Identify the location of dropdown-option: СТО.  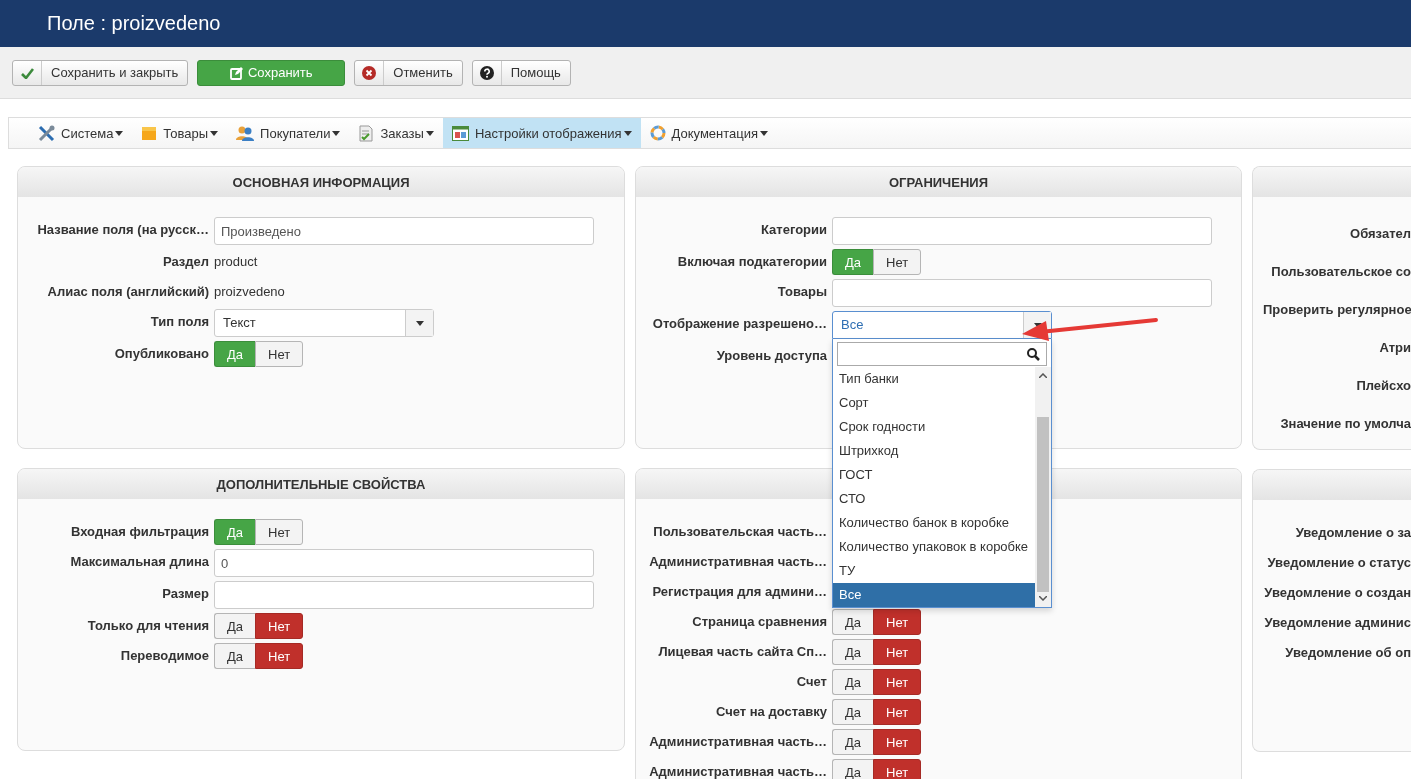
(934, 499).